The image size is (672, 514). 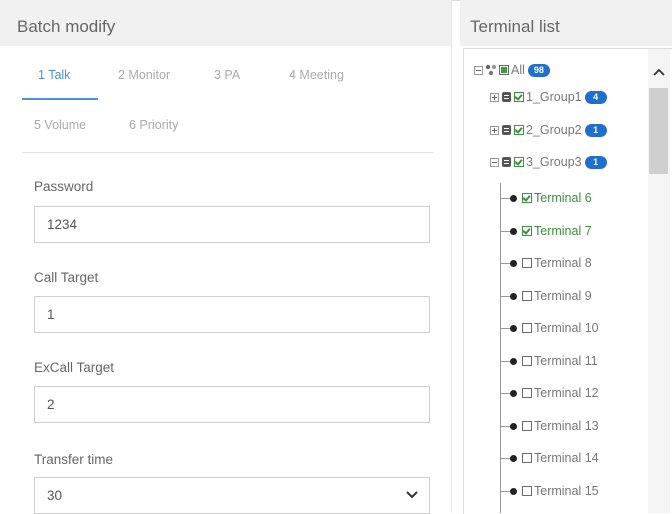 I want to click on scrollbar-thumb, so click(x=658, y=131).